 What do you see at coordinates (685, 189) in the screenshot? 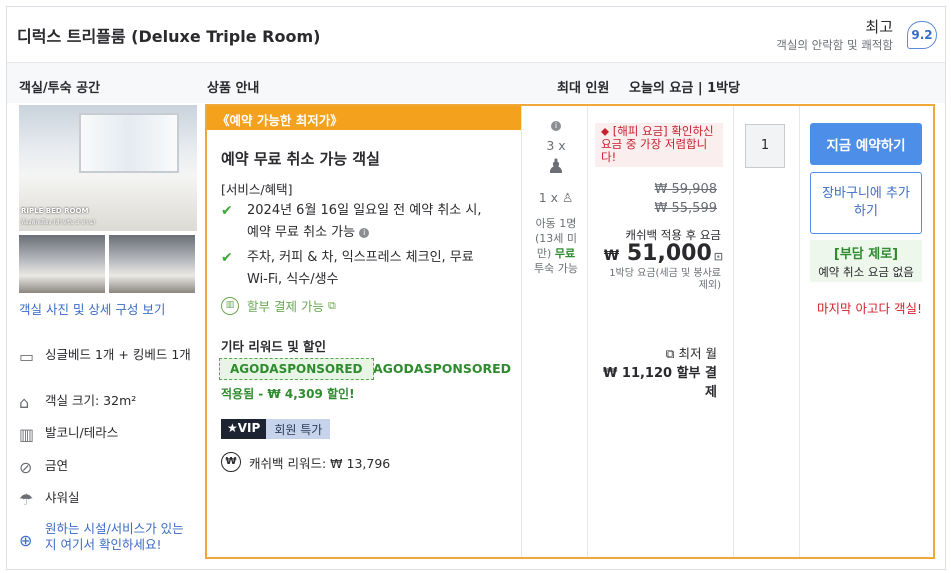
I see `original-price-1: ₩ 59,908` at bounding box center [685, 189].